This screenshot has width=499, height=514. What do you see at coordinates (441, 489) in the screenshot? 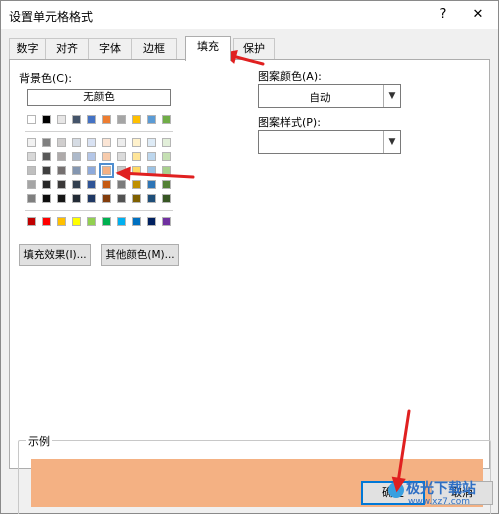
I see `watermark-name: 极光下载站` at bounding box center [441, 489].